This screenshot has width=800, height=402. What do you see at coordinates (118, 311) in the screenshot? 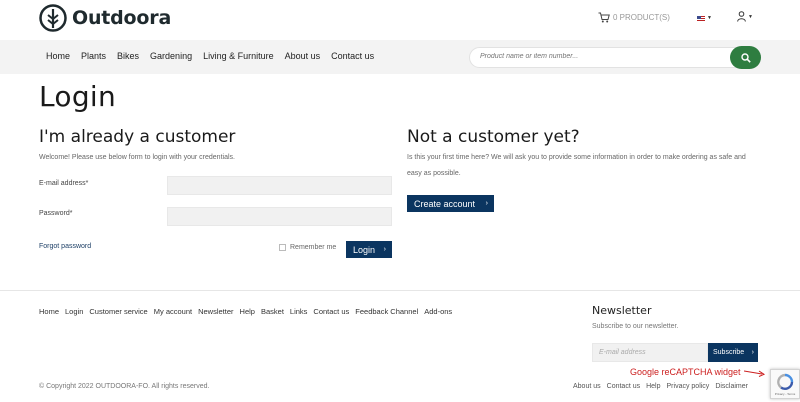
I see `footer-link-customer-service: Customer service` at bounding box center [118, 311].